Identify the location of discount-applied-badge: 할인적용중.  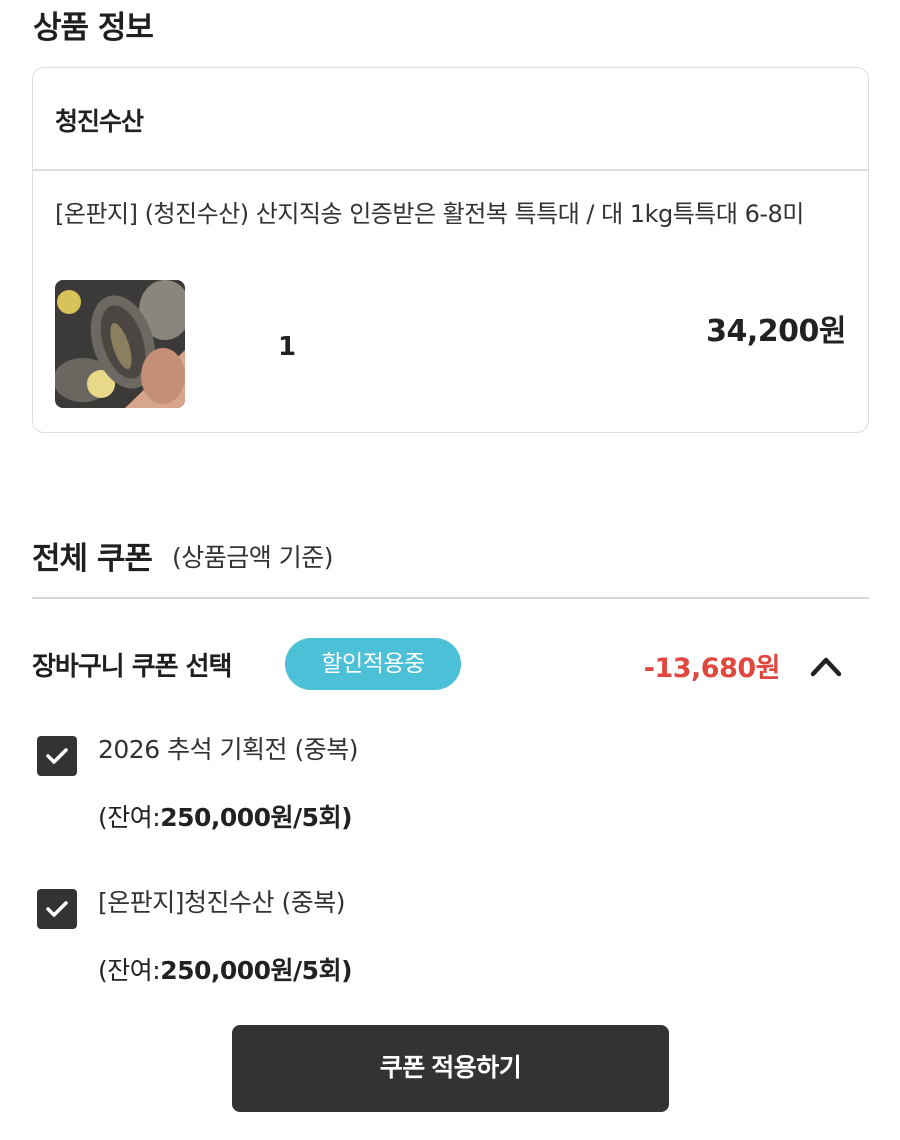
(373, 664).